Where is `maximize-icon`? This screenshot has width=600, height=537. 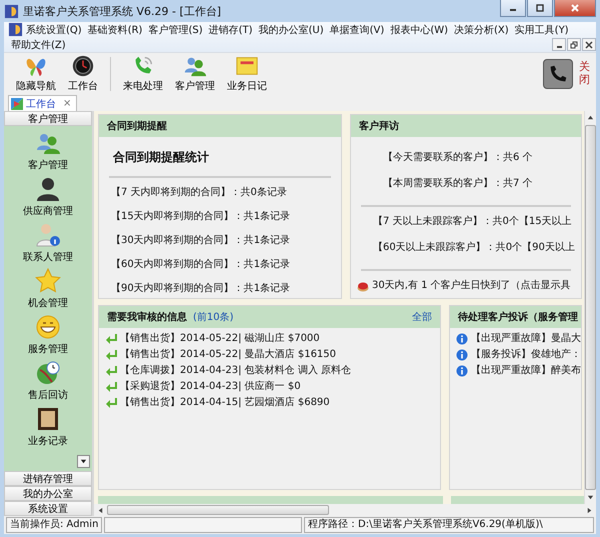
maximize-icon is located at coordinates (540, 8).